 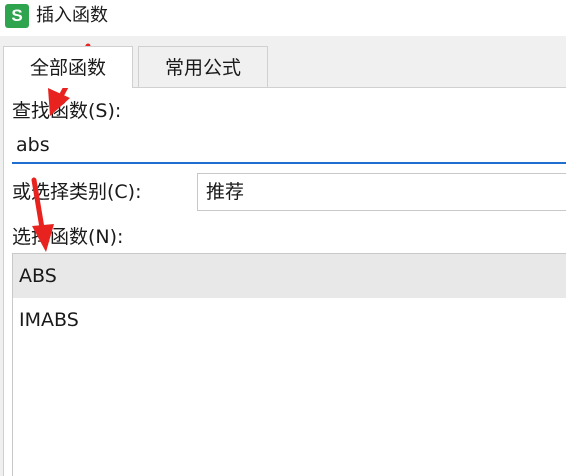 What do you see at coordinates (72, 15) in the screenshot?
I see `dialog-title: 插入函数` at bounding box center [72, 15].